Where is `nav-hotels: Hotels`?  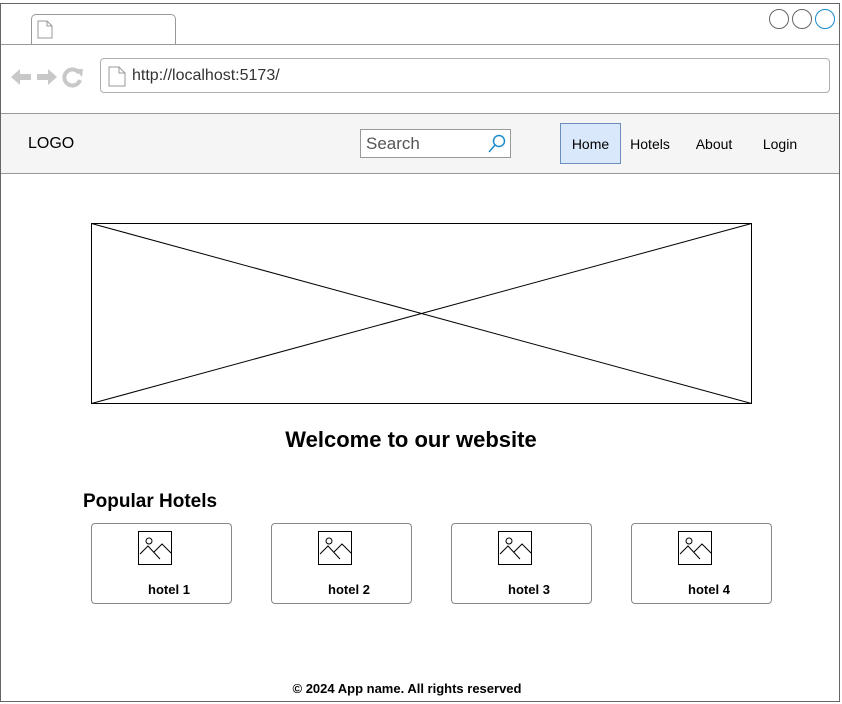
nav-hotels: Hotels is located at coordinates (650, 143).